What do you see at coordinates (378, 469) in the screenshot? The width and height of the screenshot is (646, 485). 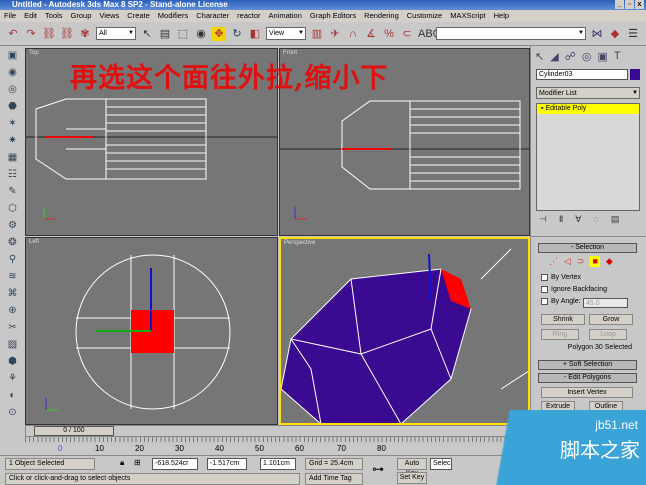 I see `set-key-icon: ⊶` at bounding box center [378, 469].